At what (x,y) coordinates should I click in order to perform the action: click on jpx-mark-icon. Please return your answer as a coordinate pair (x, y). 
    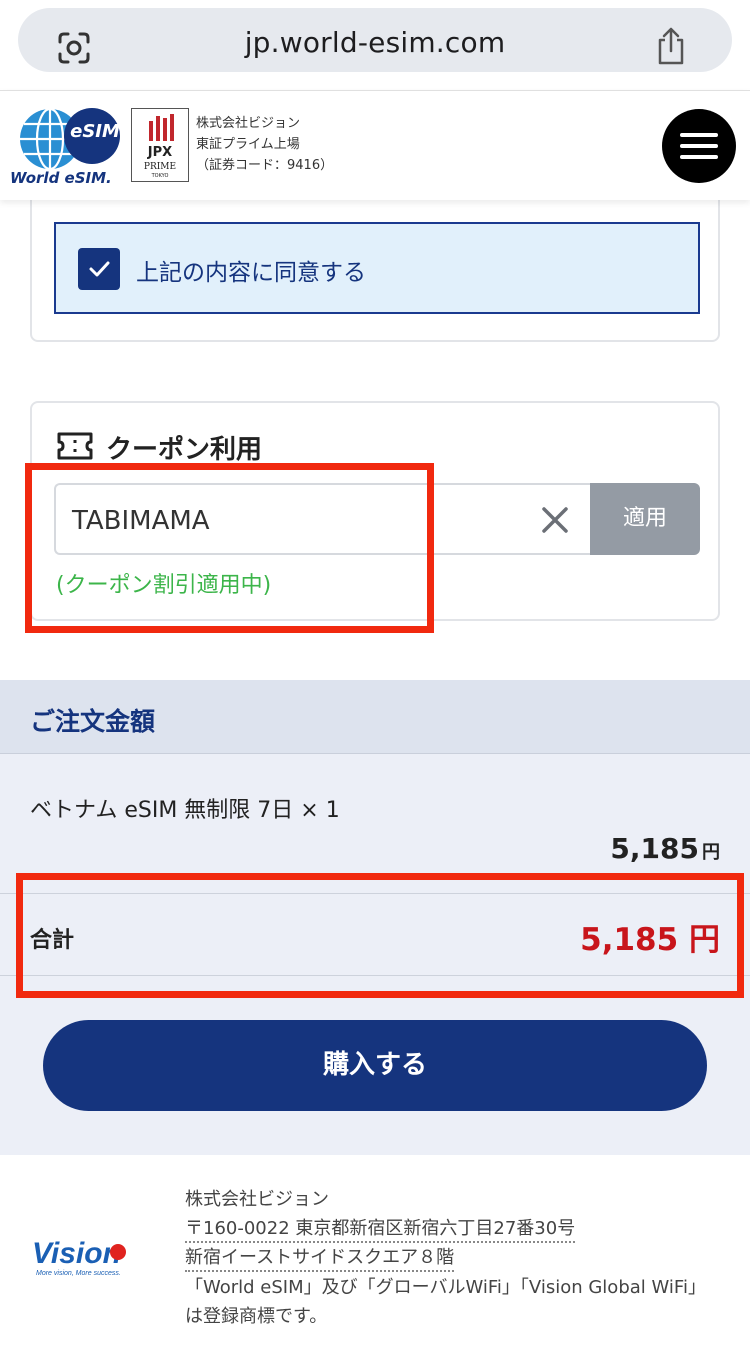
    Looking at the image, I should click on (161, 127).